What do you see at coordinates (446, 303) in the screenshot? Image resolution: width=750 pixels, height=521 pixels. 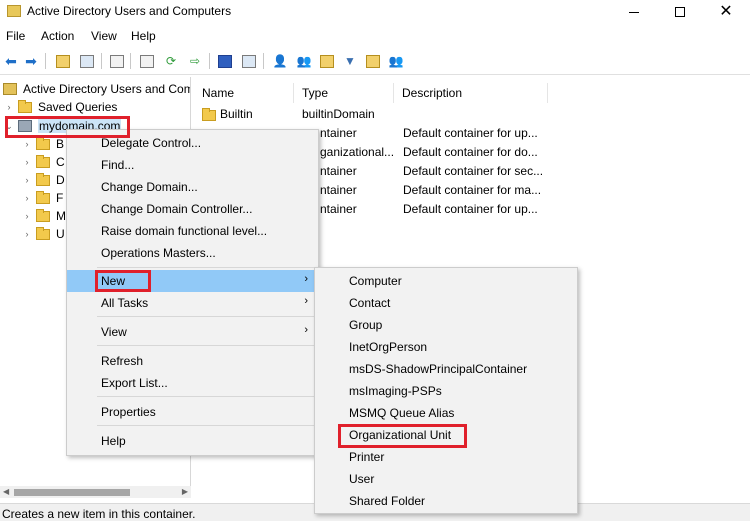 I see `submenu-item-contact: Contact` at bounding box center [446, 303].